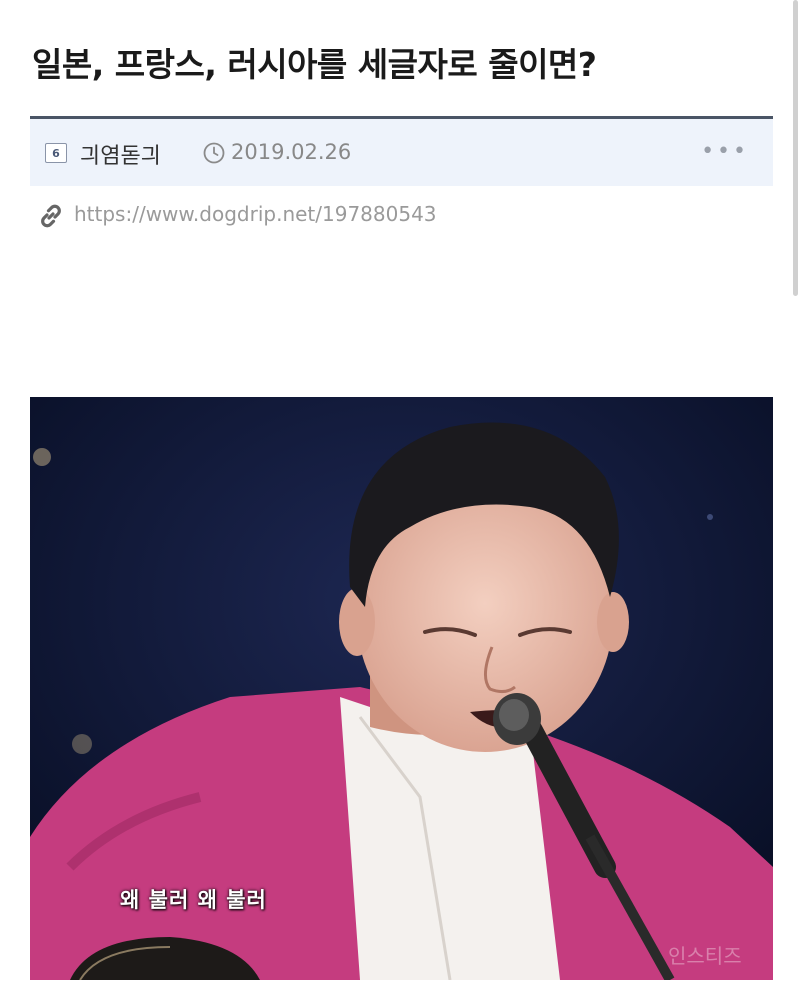 The width and height of the screenshot is (800, 995). What do you see at coordinates (291, 152) in the screenshot?
I see `post-date: 2019.02.26` at bounding box center [291, 152].